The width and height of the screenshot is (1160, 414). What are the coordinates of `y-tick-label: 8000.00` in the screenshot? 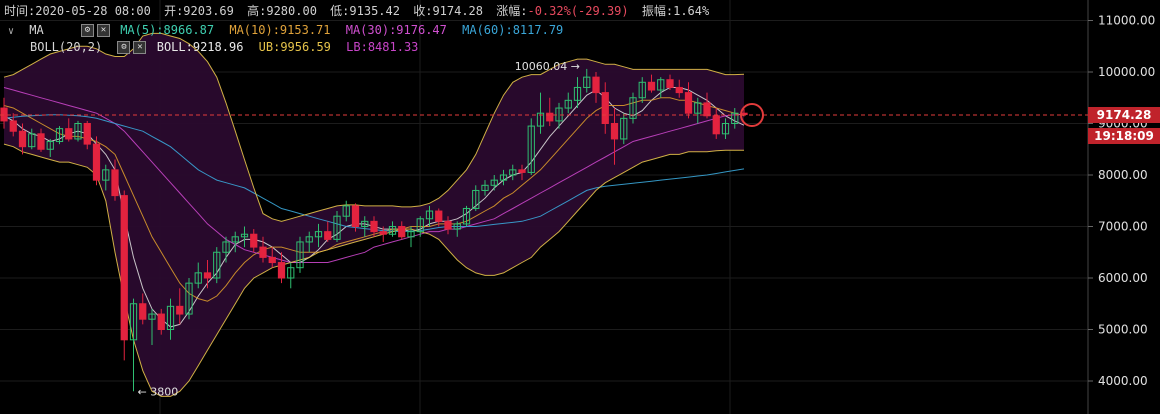 It's located at (1123, 175).